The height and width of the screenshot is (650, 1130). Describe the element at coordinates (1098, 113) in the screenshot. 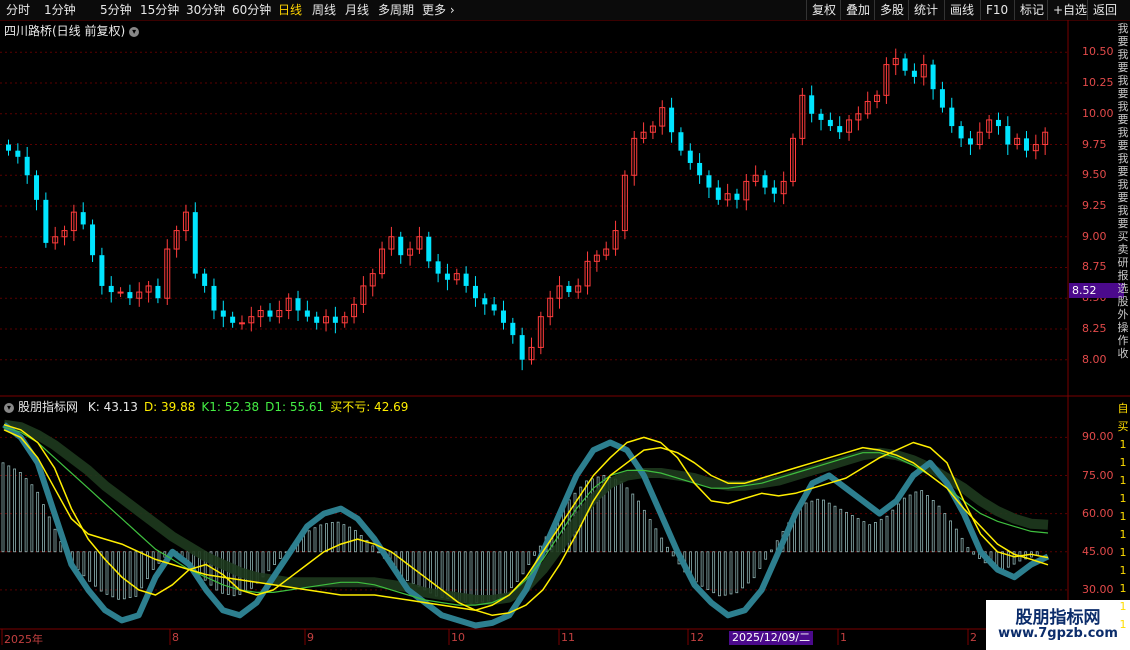

I see `price-tick-label: 10.00` at that location.